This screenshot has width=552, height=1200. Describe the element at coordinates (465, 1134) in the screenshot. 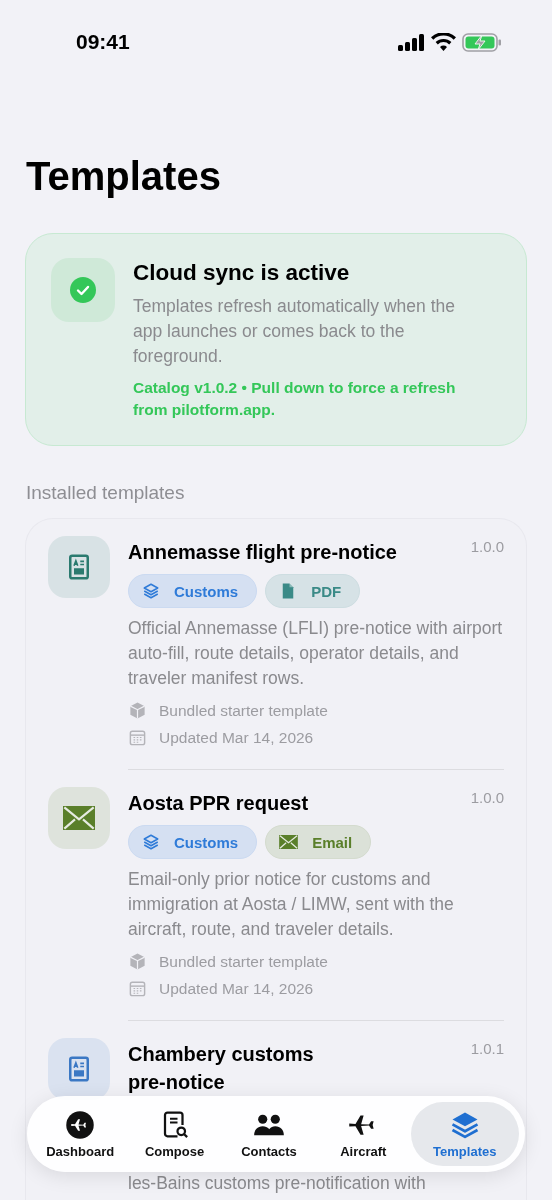

I see `tab: Templates` at that location.